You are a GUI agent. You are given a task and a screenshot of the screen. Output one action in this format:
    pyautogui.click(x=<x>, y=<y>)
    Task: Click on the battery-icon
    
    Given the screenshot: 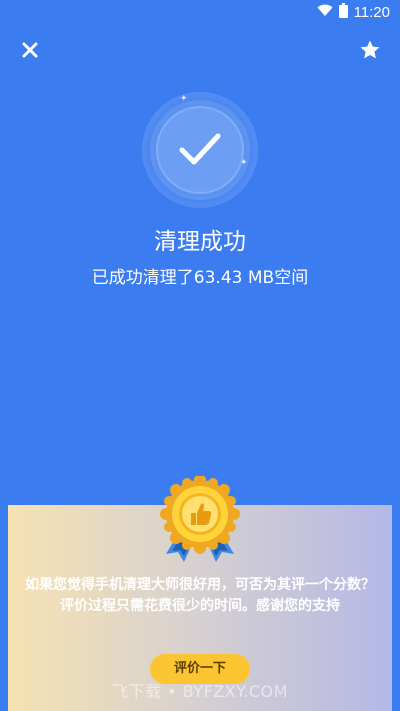 What is the action you would take?
    pyautogui.click(x=343, y=12)
    